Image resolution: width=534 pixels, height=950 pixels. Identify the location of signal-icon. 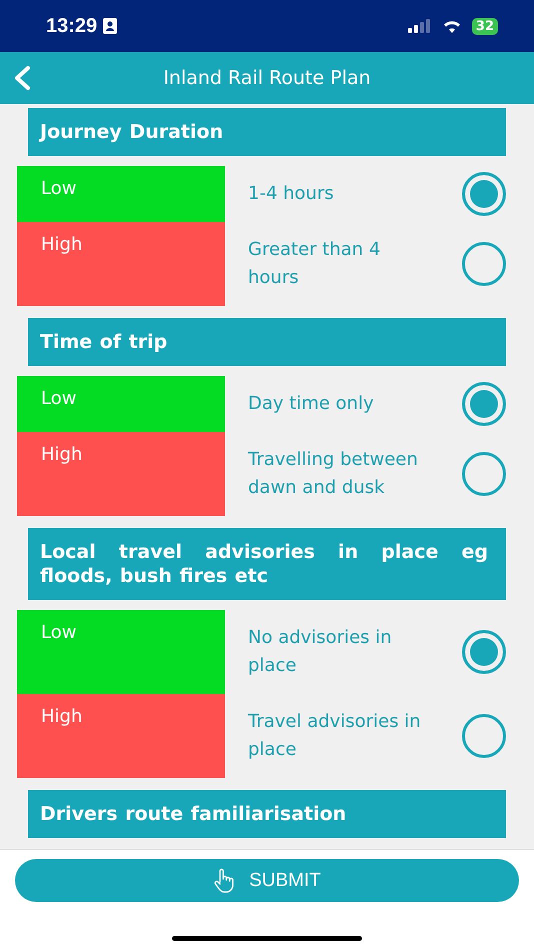
(419, 26).